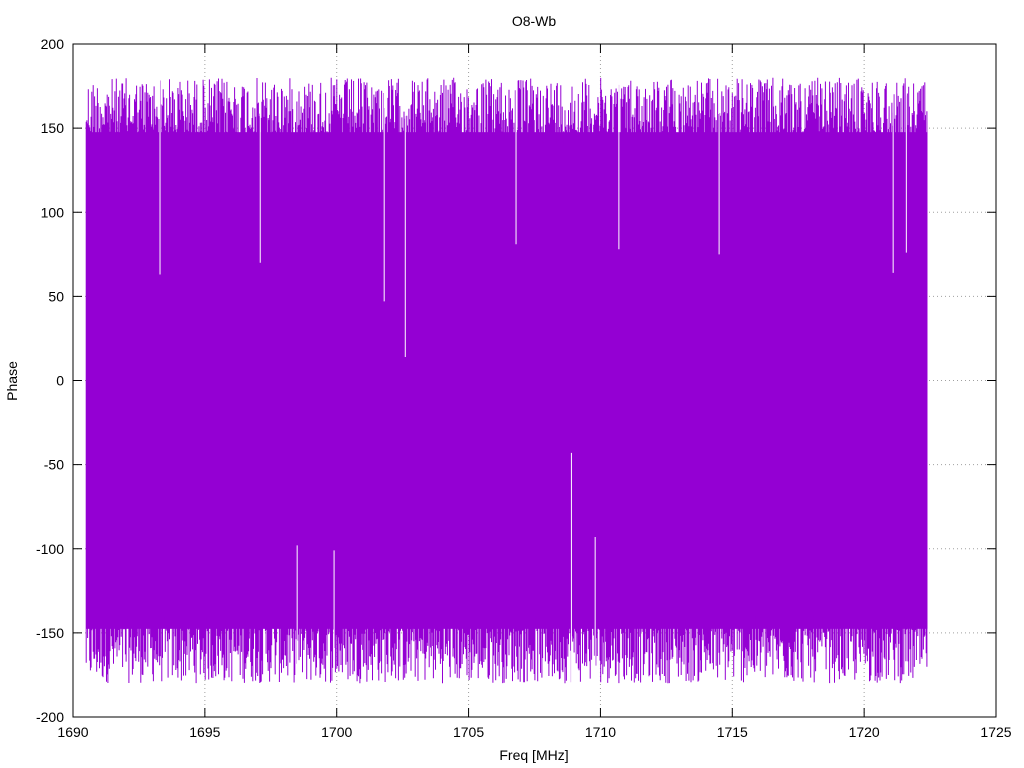 The image size is (1024, 768). I want to click on x-tick-label: 1725, so click(995, 732).